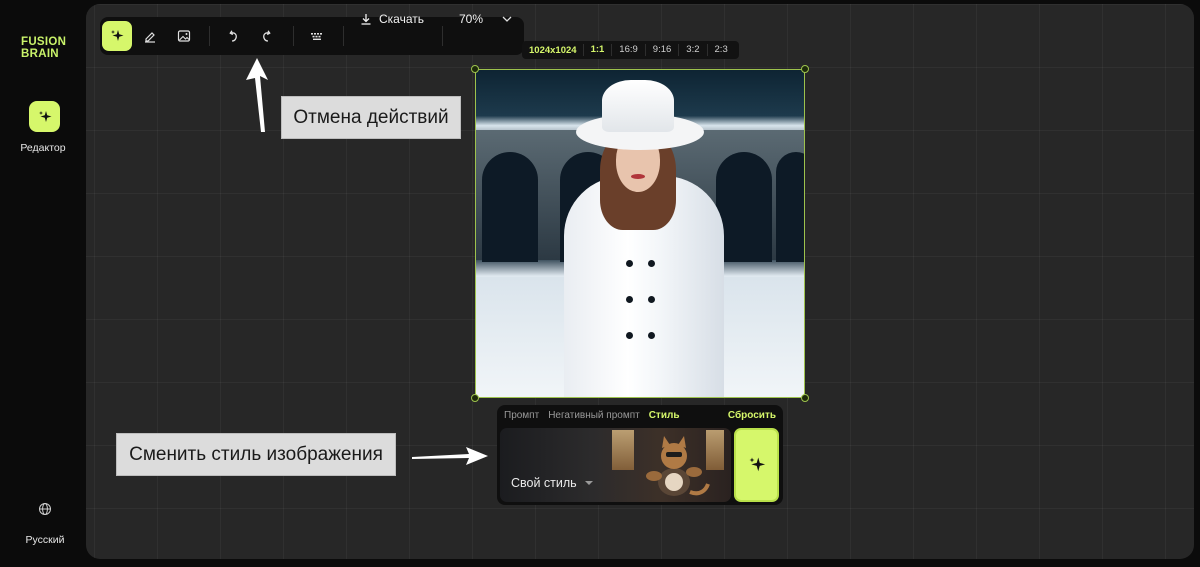 This screenshot has height=567, width=1200. I want to click on image-tool-button, so click(184, 36).